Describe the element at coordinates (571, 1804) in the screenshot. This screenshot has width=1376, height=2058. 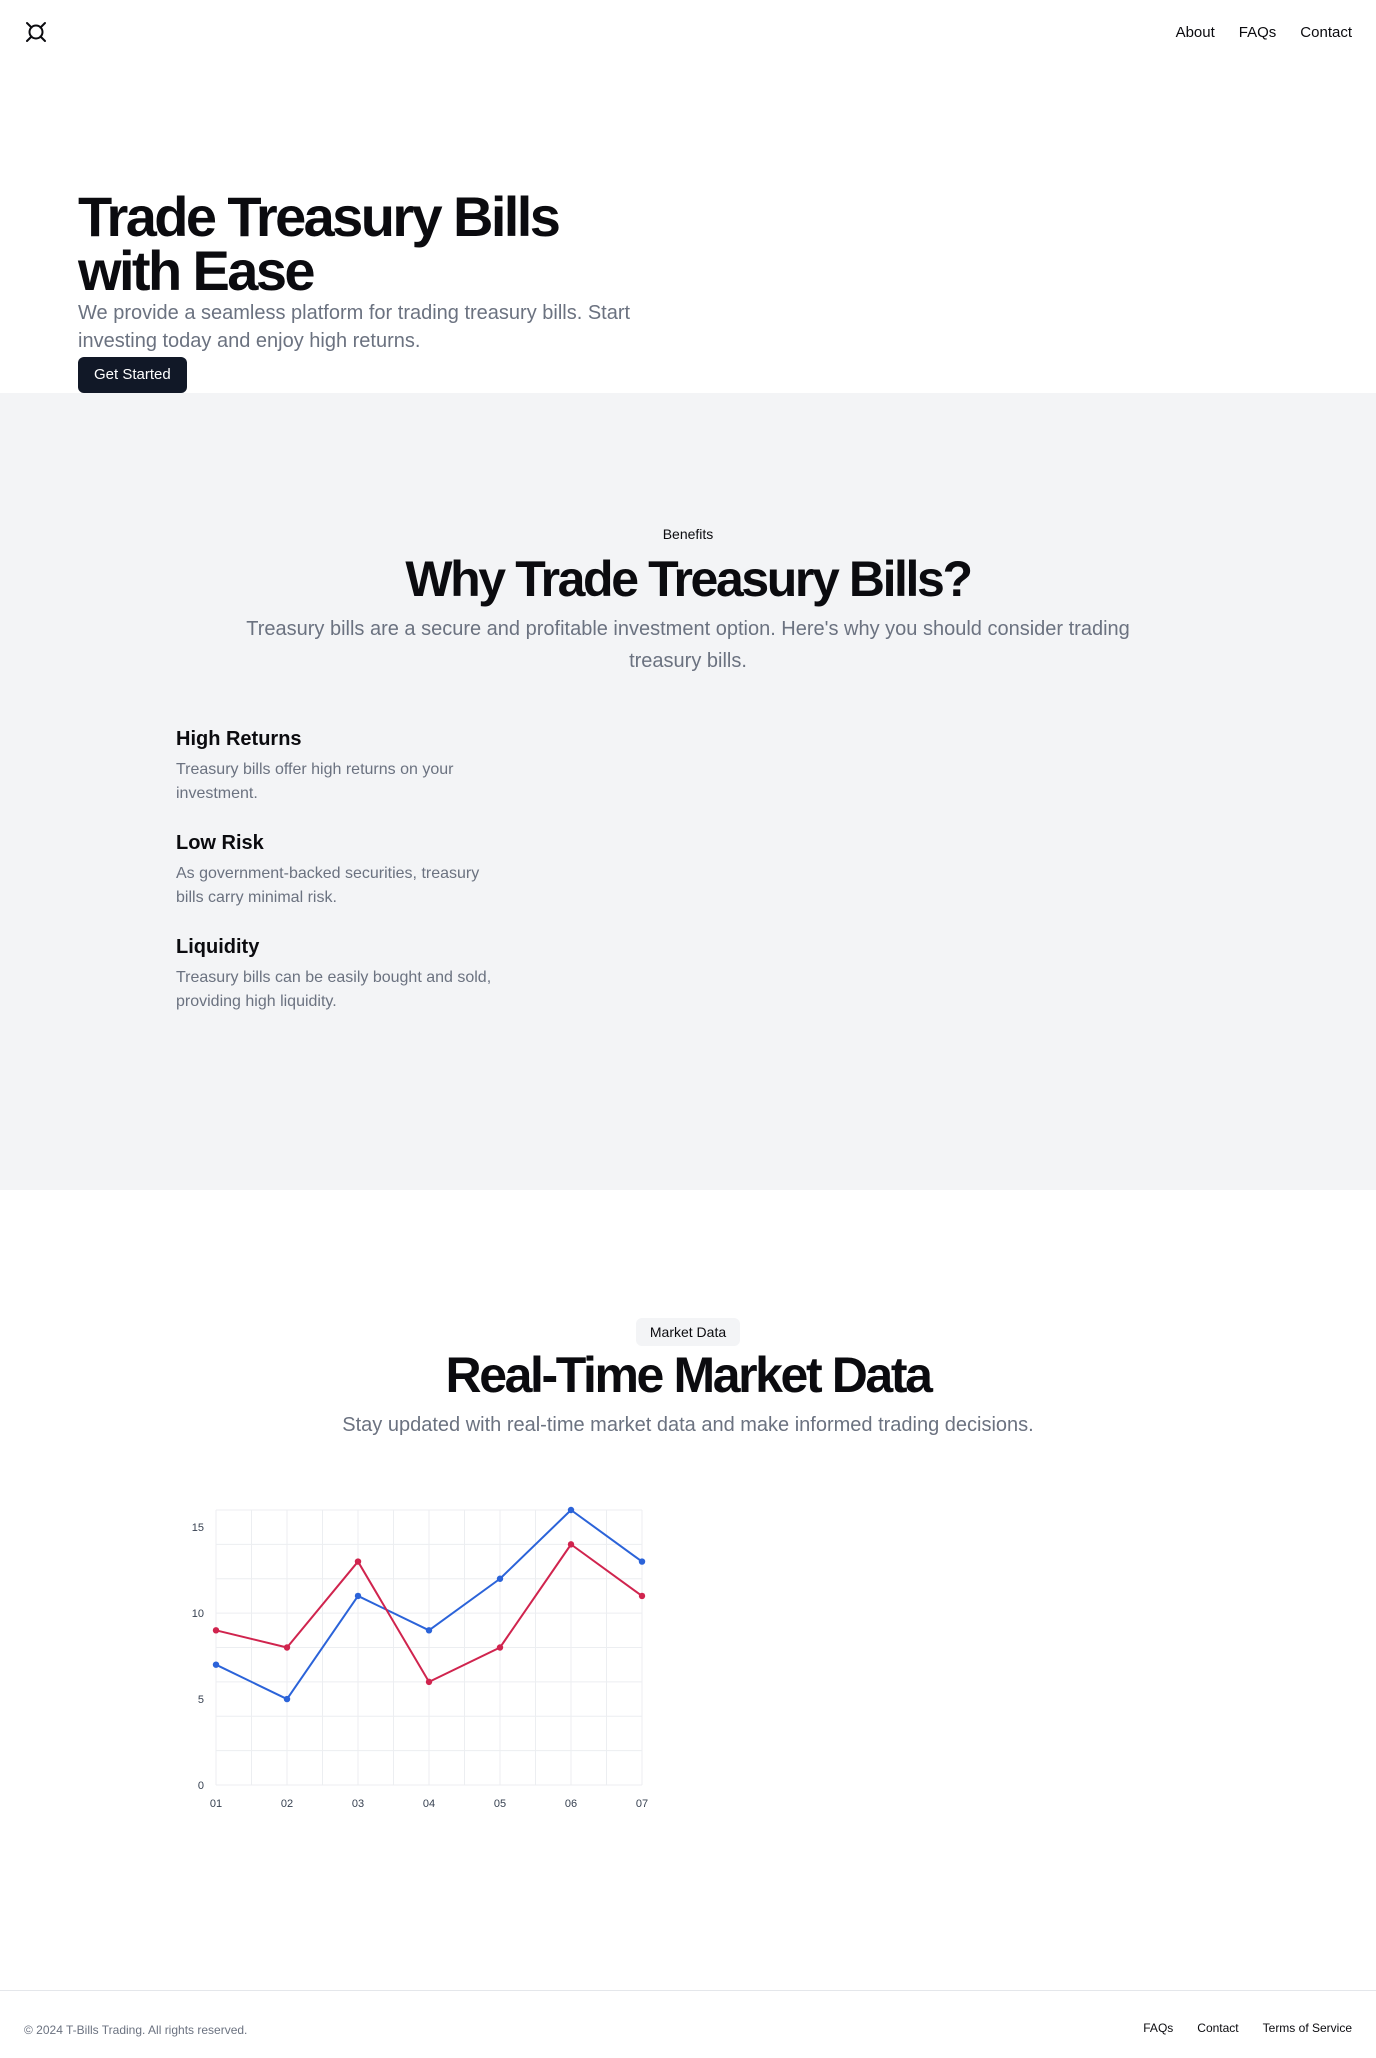
I see `x-tick-label: 06` at that location.